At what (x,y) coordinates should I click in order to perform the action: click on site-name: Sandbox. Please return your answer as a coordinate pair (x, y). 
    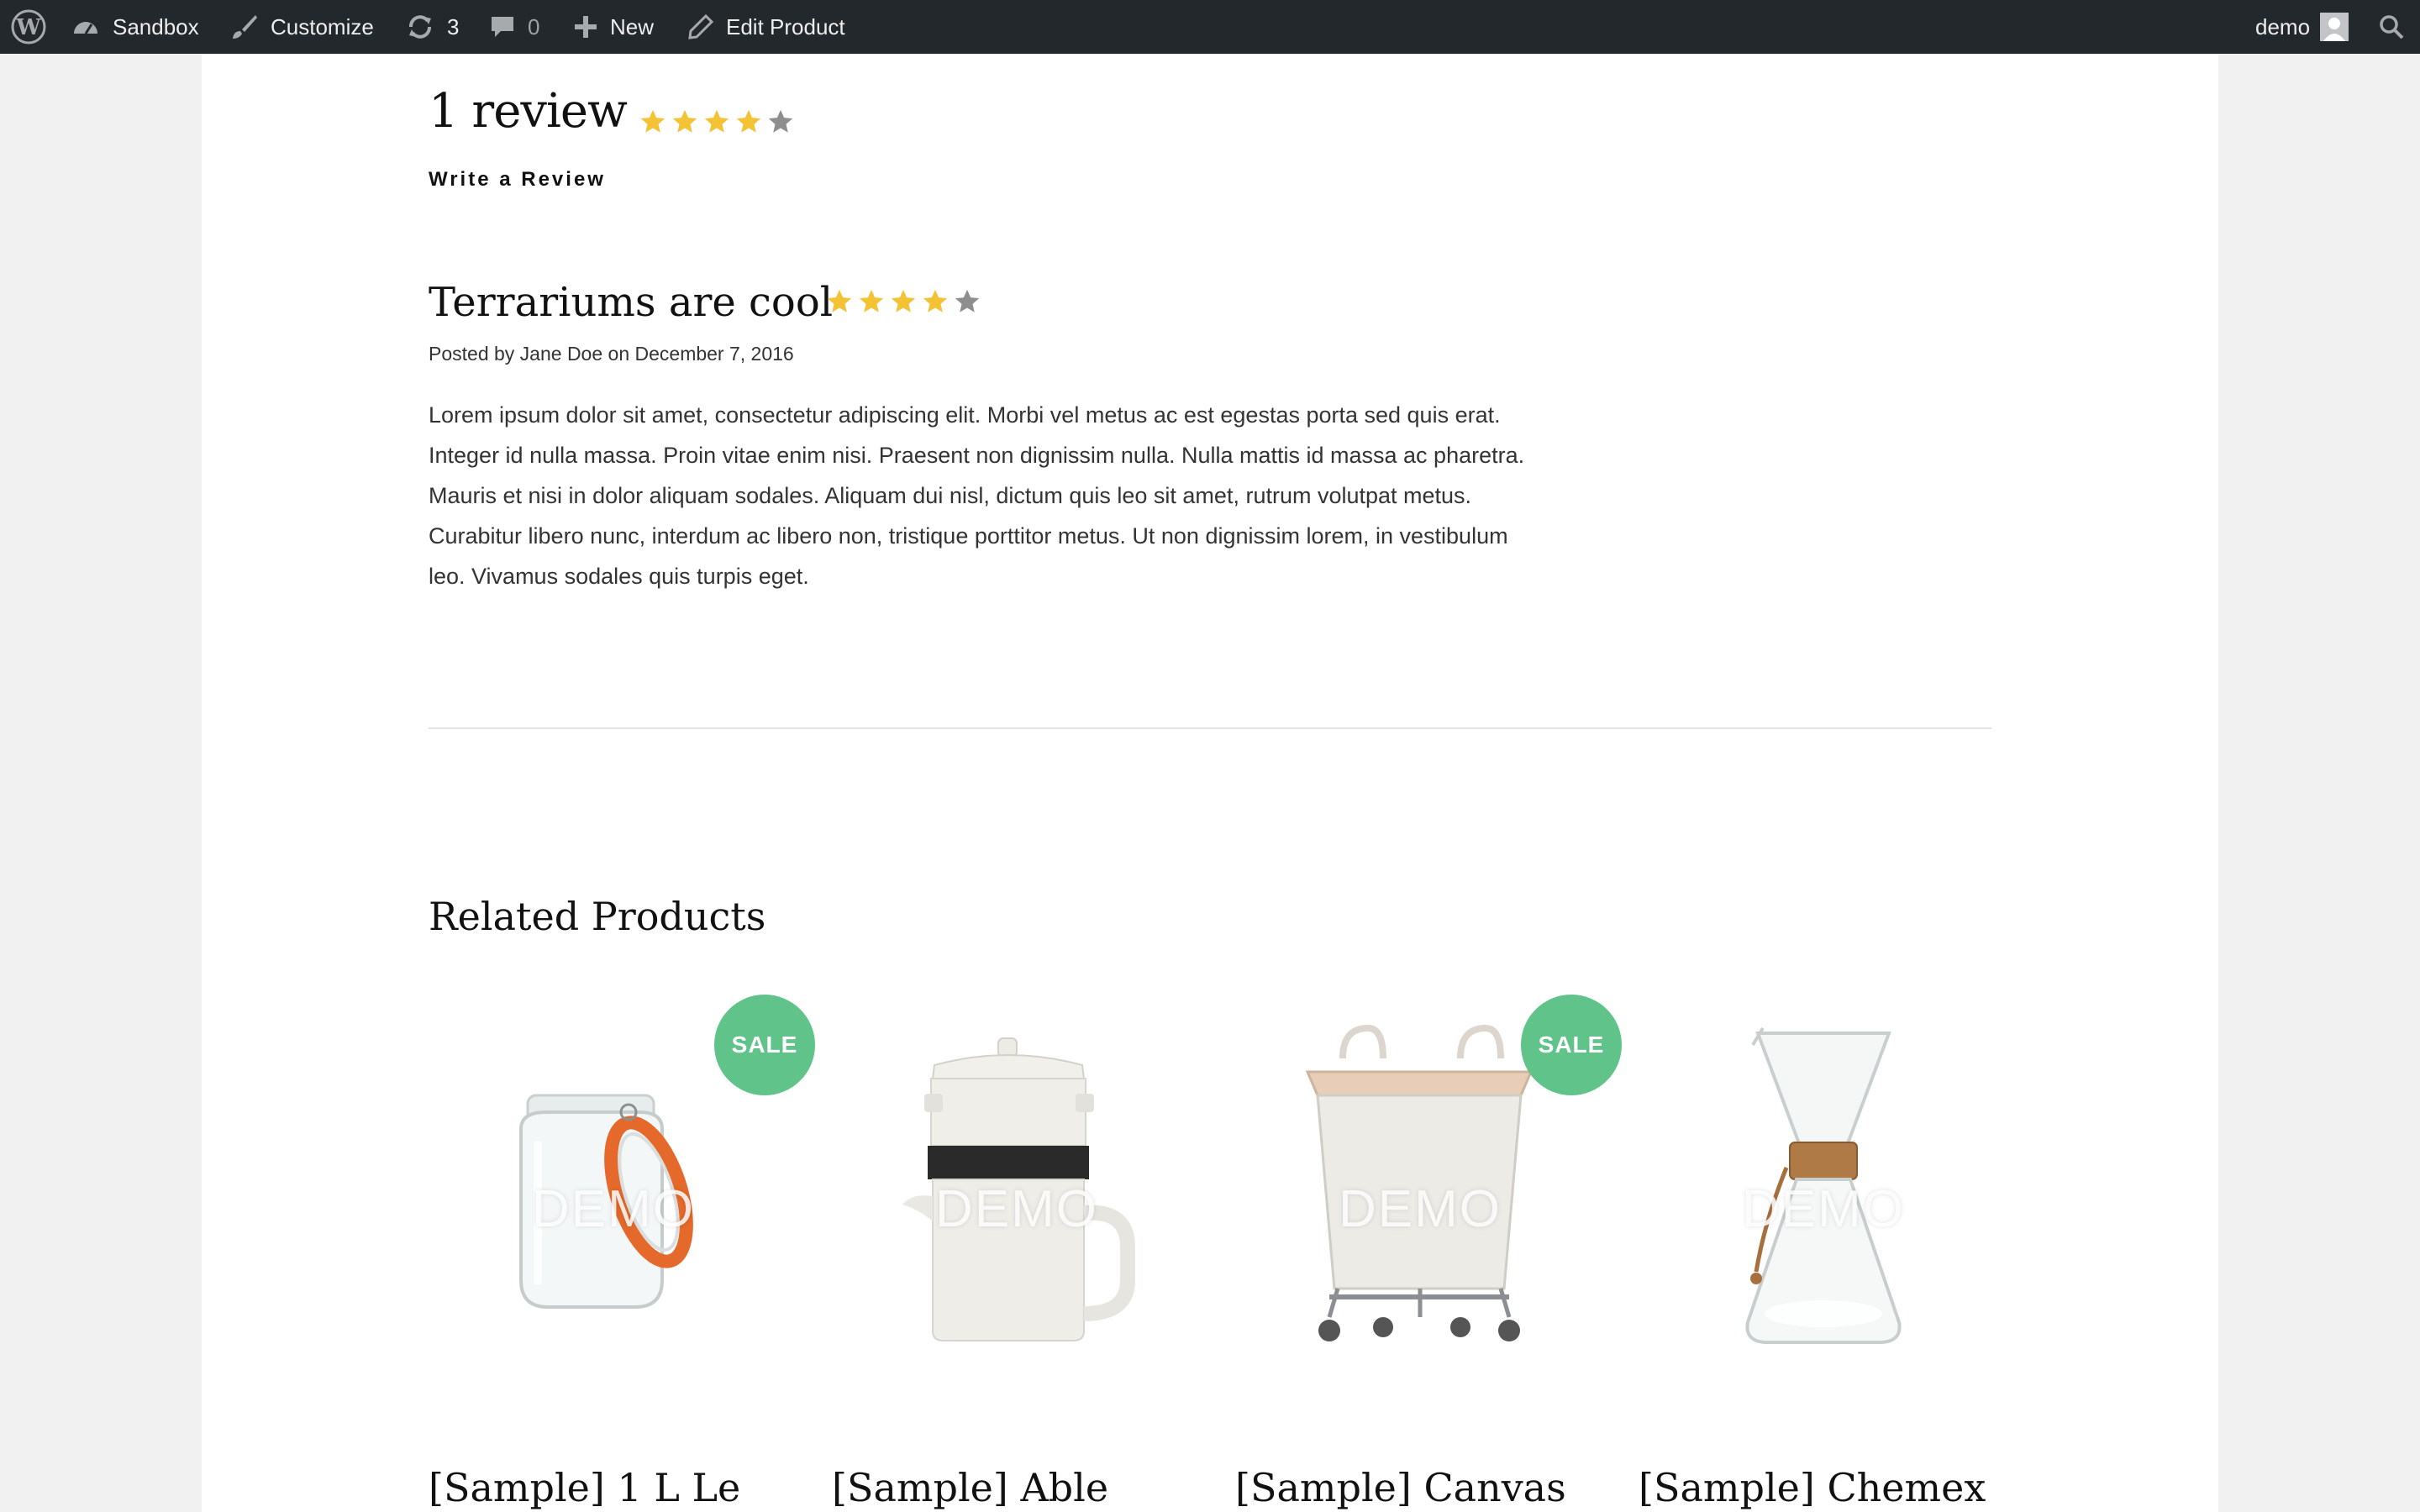
    Looking at the image, I should click on (156, 26).